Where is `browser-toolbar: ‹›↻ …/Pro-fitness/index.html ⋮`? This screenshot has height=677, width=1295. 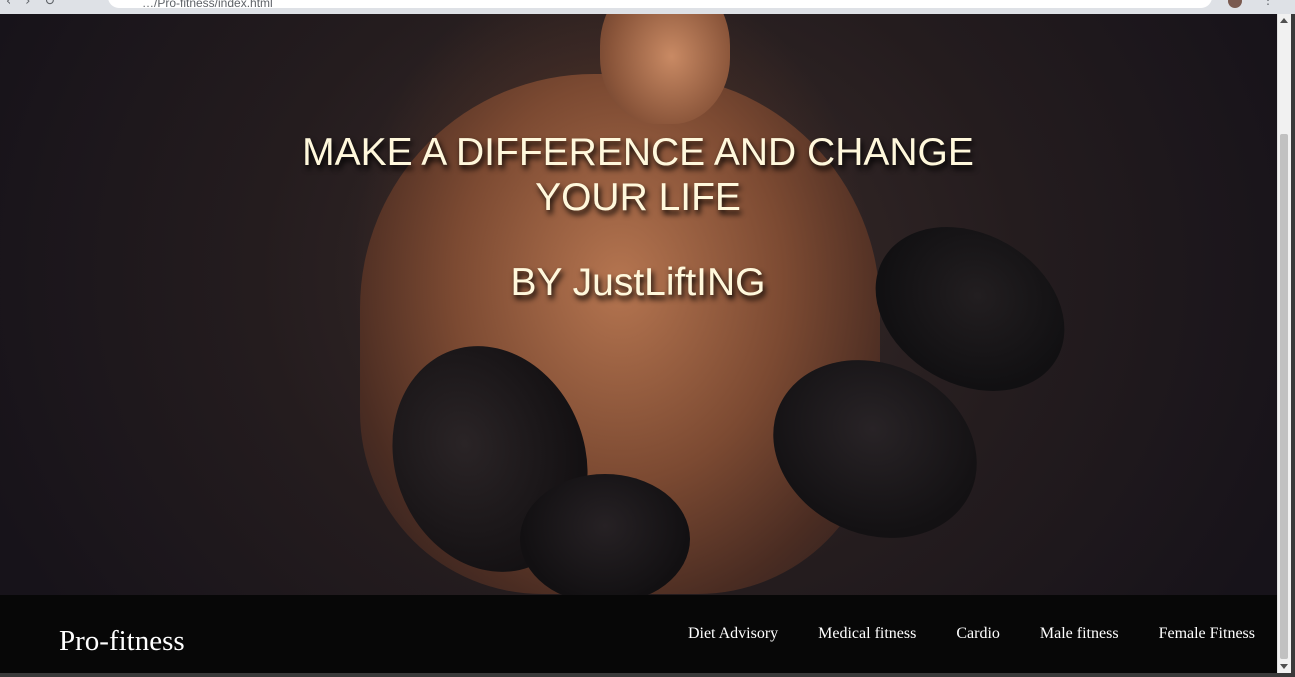
browser-toolbar: ‹›↻ …/Pro-fitness/index.html ⋮ is located at coordinates (647, 7).